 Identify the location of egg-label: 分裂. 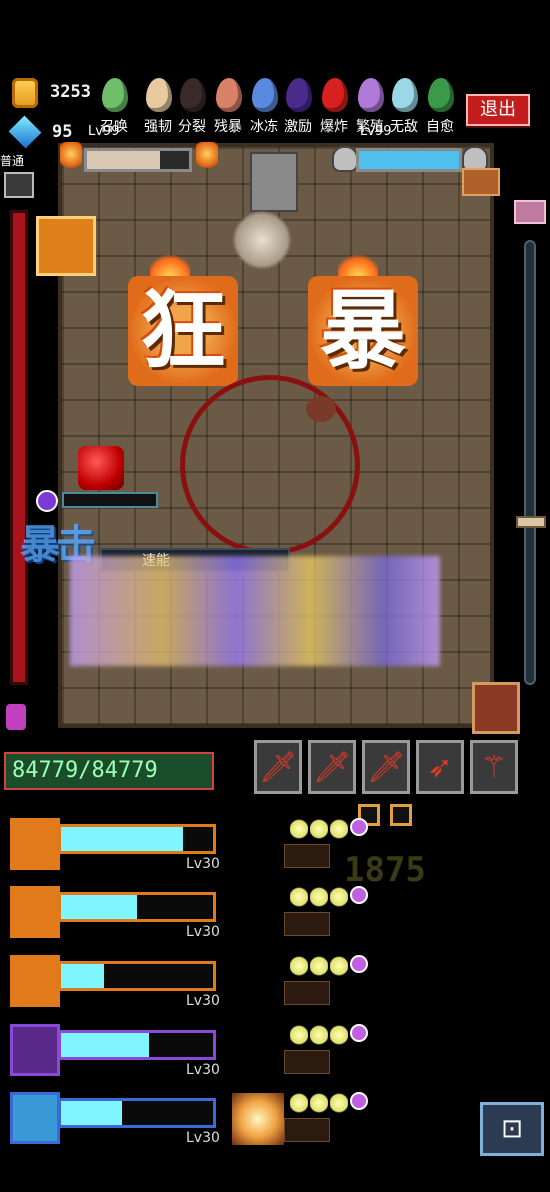
(192, 127).